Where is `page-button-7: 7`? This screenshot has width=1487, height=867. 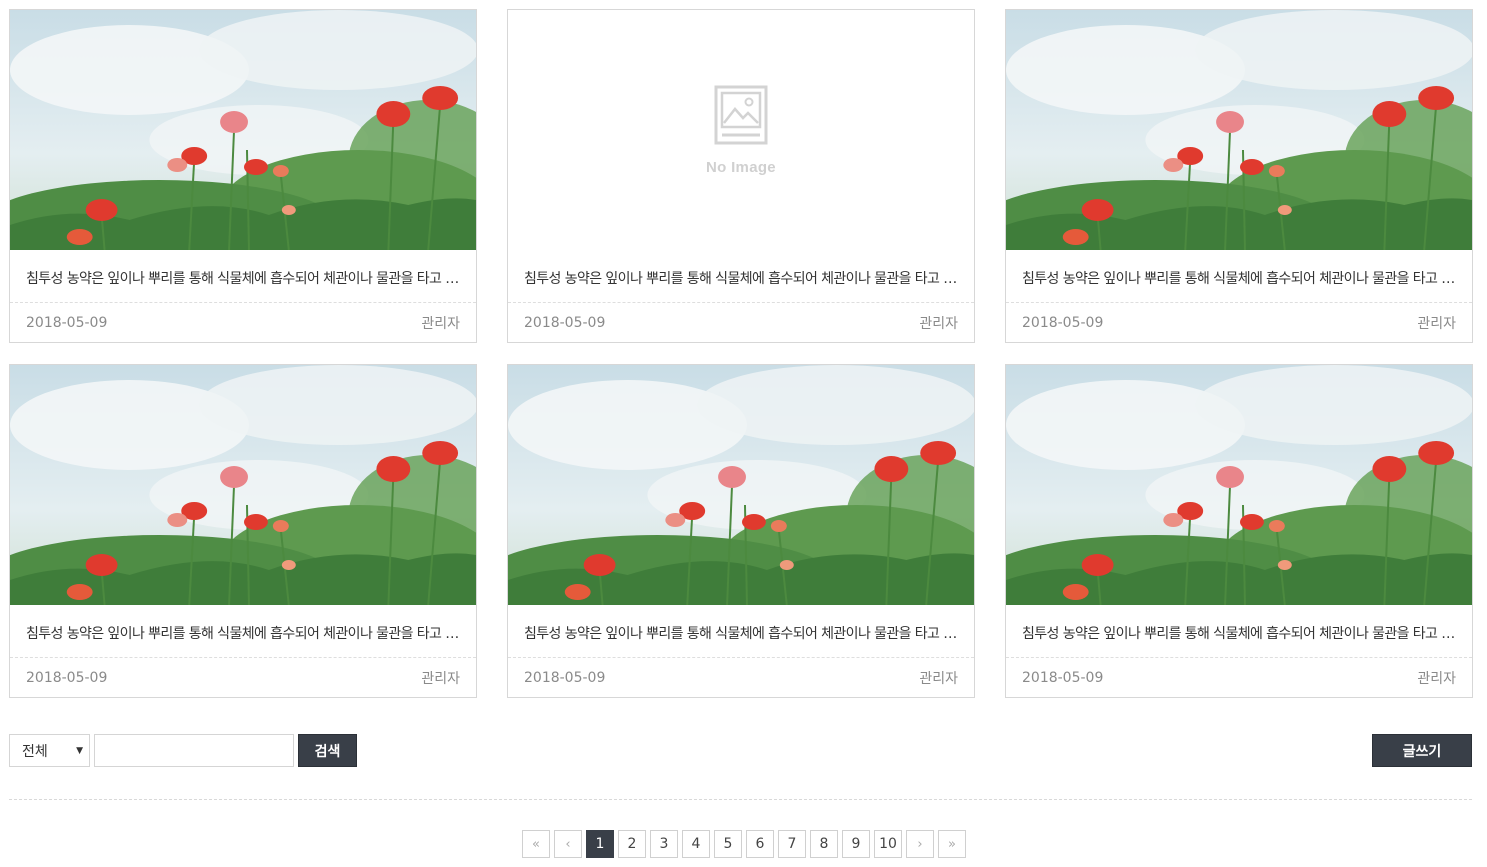 page-button-7: 7 is located at coordinates (792, 844).